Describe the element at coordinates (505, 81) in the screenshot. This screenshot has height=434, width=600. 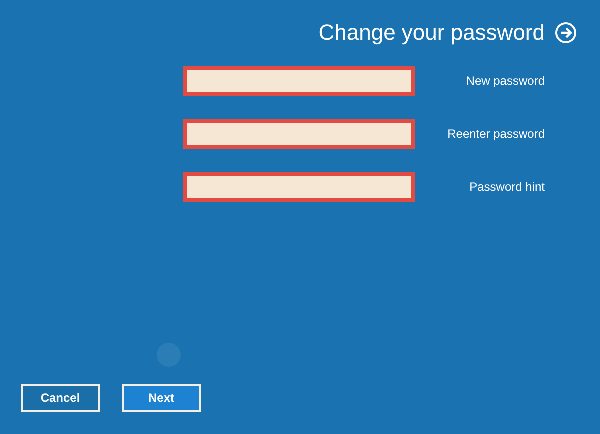
I see `field-label: New password` at that location.